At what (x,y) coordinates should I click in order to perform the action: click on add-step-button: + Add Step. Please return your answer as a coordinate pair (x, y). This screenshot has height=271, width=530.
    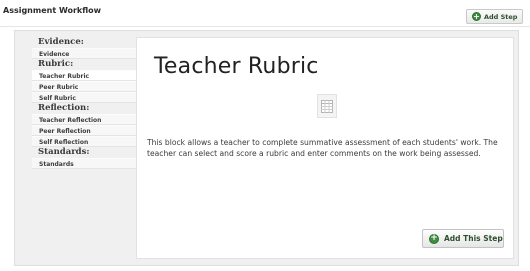
    Looking at the image, I should click on (494, 16).